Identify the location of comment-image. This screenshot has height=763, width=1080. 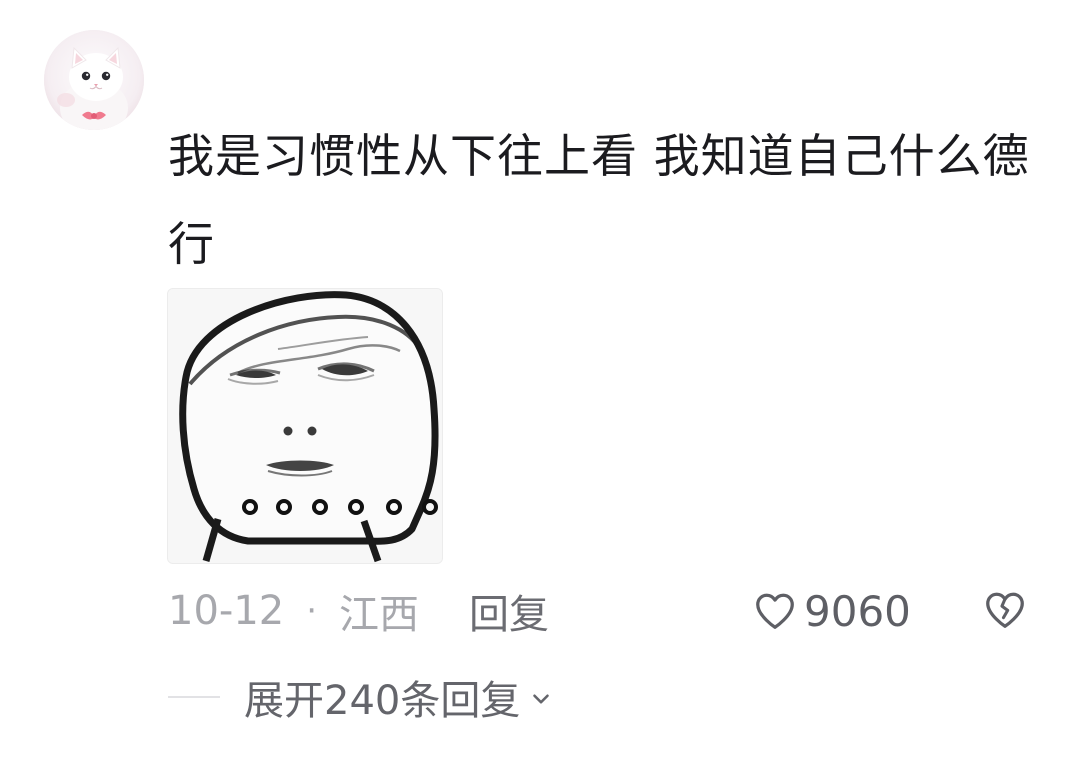
(305, 426).